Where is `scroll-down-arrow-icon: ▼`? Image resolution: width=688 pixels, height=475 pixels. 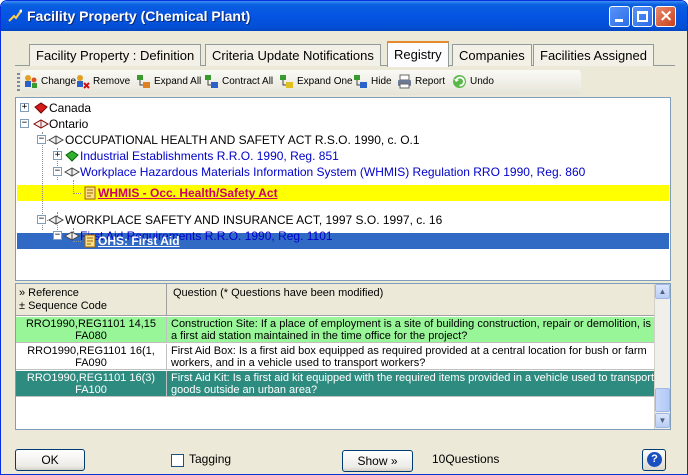 scroll-down-arrow-icon: ▼ is located at coordinates (662, 420).